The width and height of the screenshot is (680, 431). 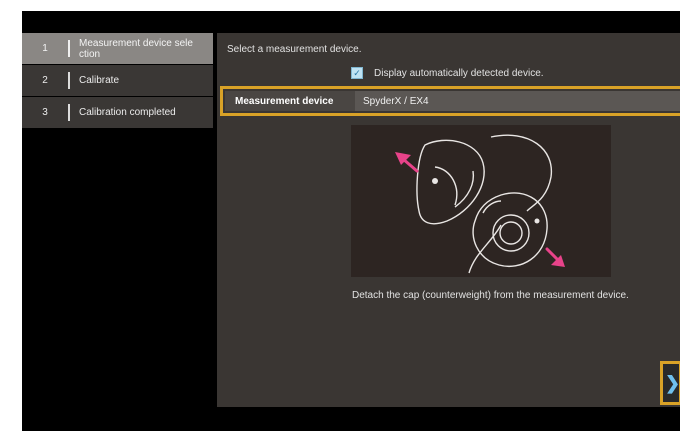 What do you see at coordinates (517, 101) in the screenshot?
I see `measurement-device-select: SpyderX / EX4` at bounding box center [517, 101].